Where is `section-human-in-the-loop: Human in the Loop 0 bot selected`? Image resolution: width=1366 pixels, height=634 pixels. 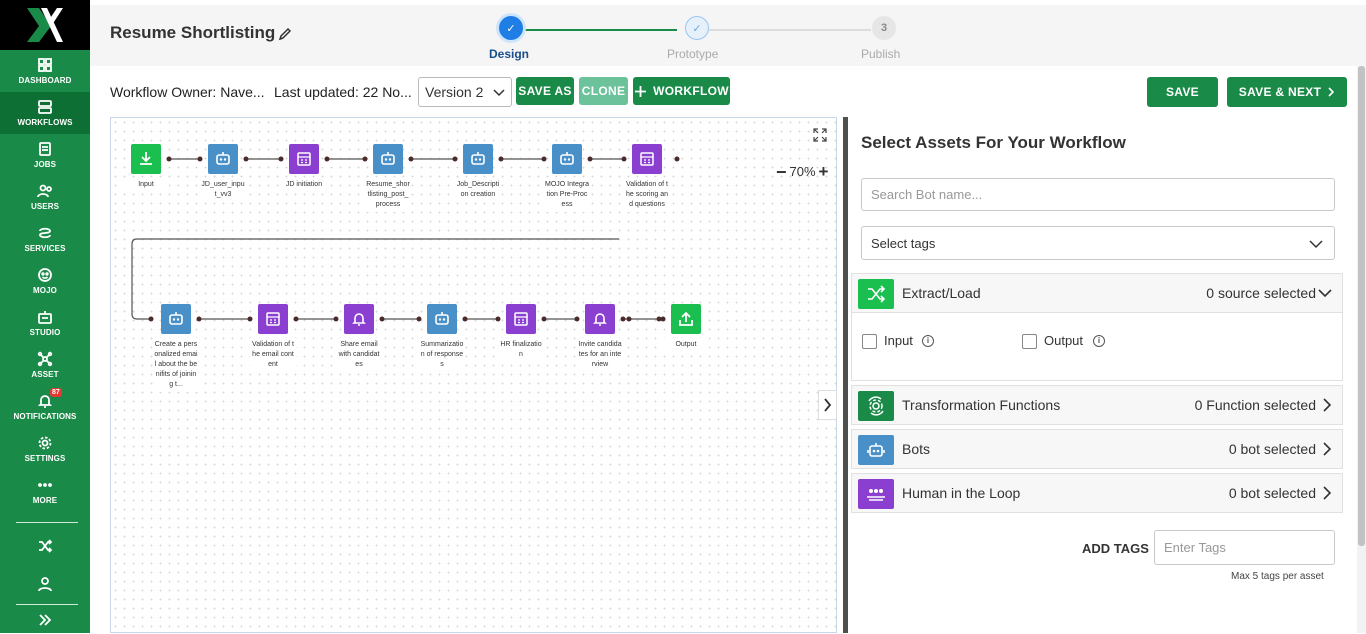
section-human-in-the-loop: Human in the Loop 0 bot selected is located at coordinates (1097, 493).